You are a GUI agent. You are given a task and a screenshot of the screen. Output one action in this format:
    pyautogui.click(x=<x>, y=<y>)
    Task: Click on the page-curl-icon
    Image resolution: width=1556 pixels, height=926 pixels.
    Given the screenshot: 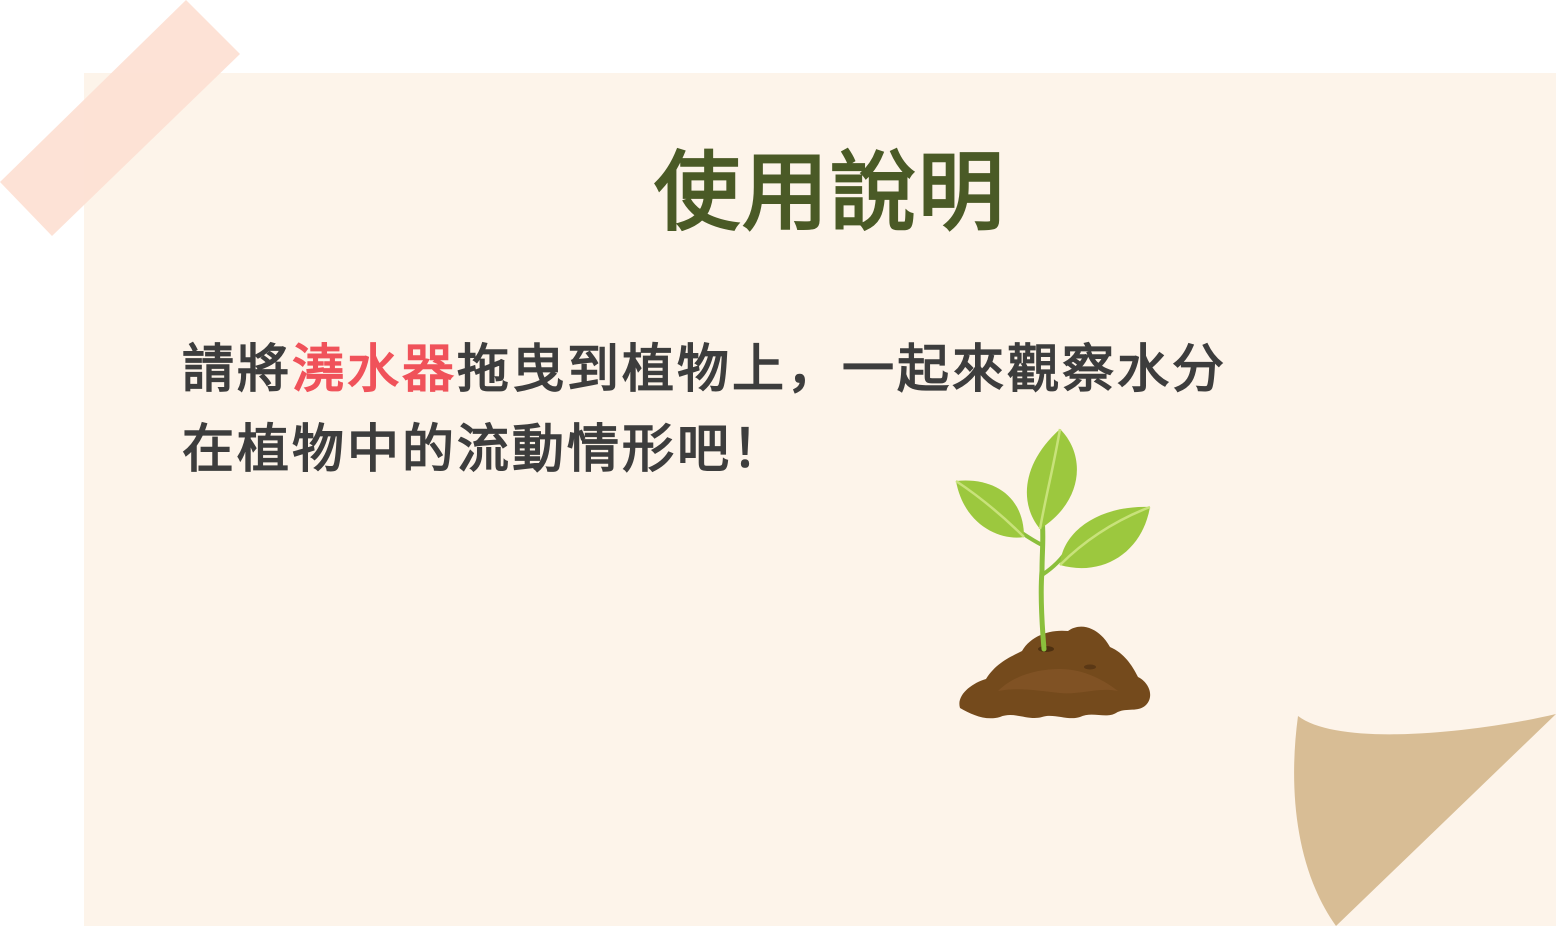 What is the action you would take?
    pyautogui.click(x=1425, y=820)
    